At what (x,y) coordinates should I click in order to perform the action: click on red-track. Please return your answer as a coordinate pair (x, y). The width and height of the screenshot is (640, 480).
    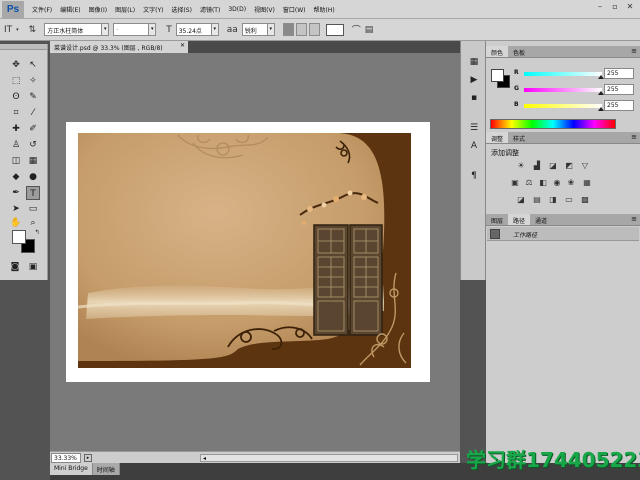
    Looking at the image, I should click on (563, 74).